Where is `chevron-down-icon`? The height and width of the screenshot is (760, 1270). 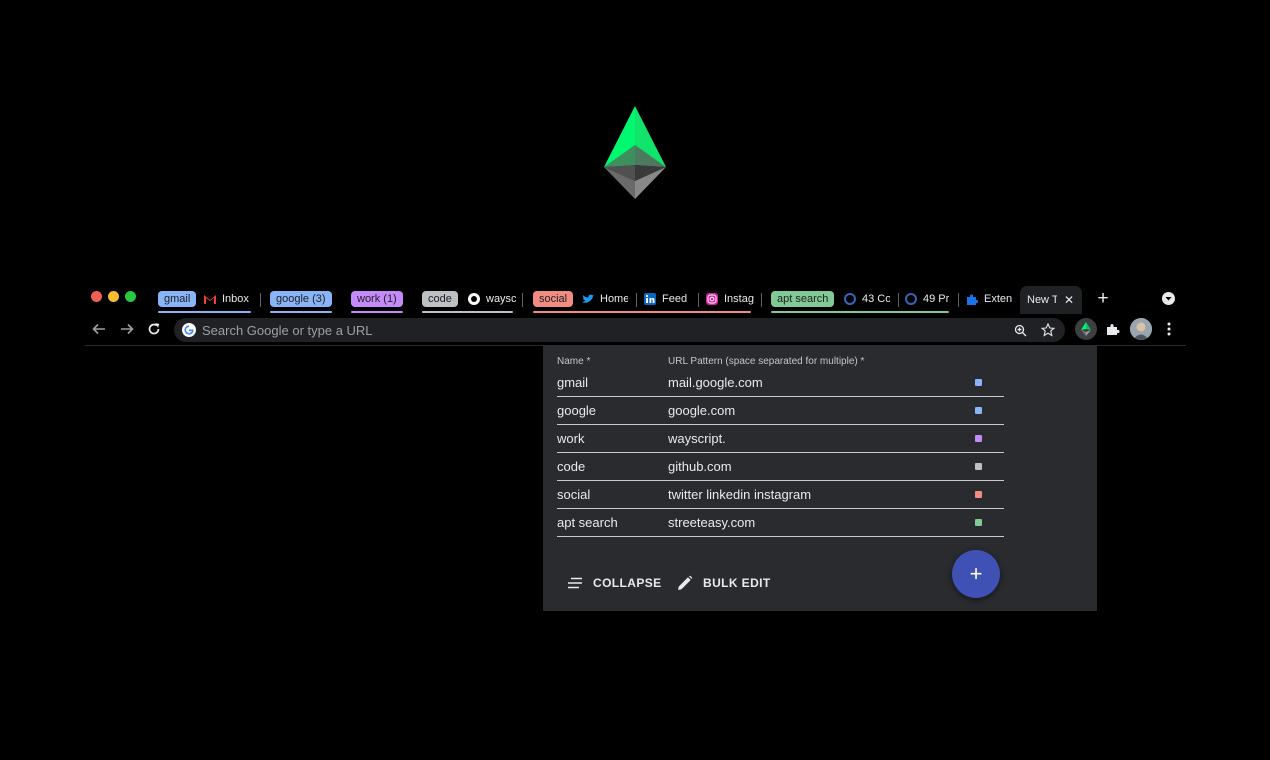 chevron-down-icon is located at coordinates (1168, 299).